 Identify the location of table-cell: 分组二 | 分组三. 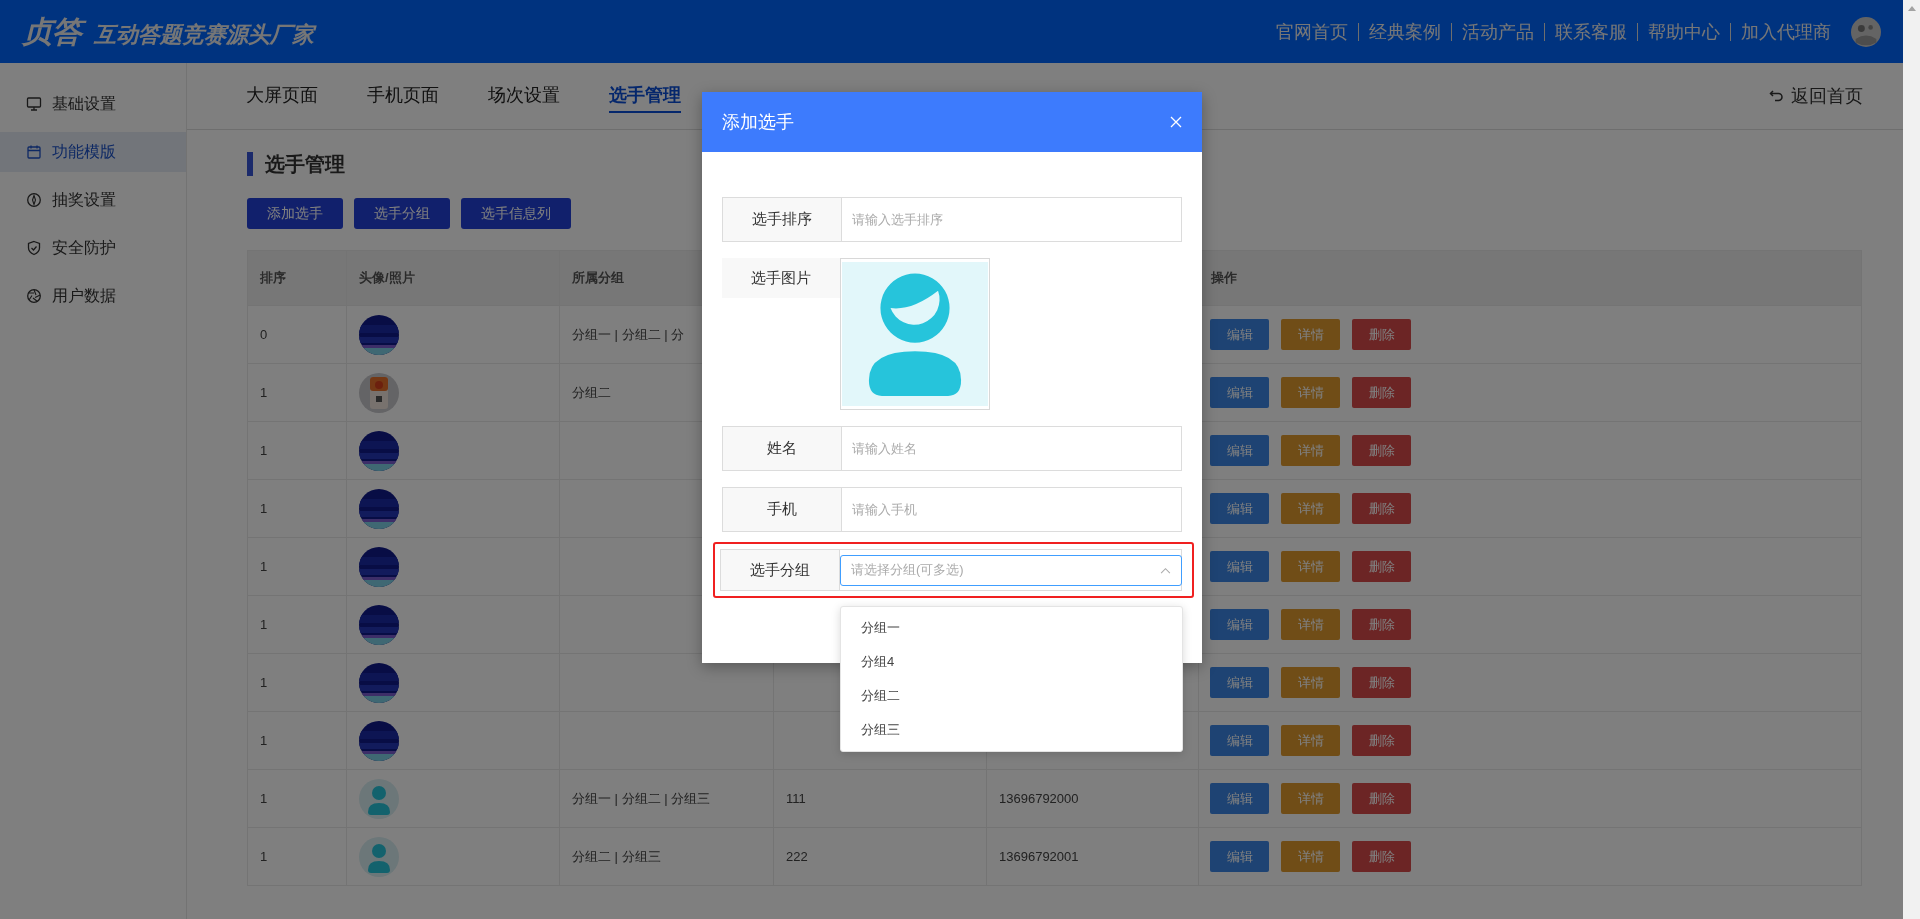
(616, 856).